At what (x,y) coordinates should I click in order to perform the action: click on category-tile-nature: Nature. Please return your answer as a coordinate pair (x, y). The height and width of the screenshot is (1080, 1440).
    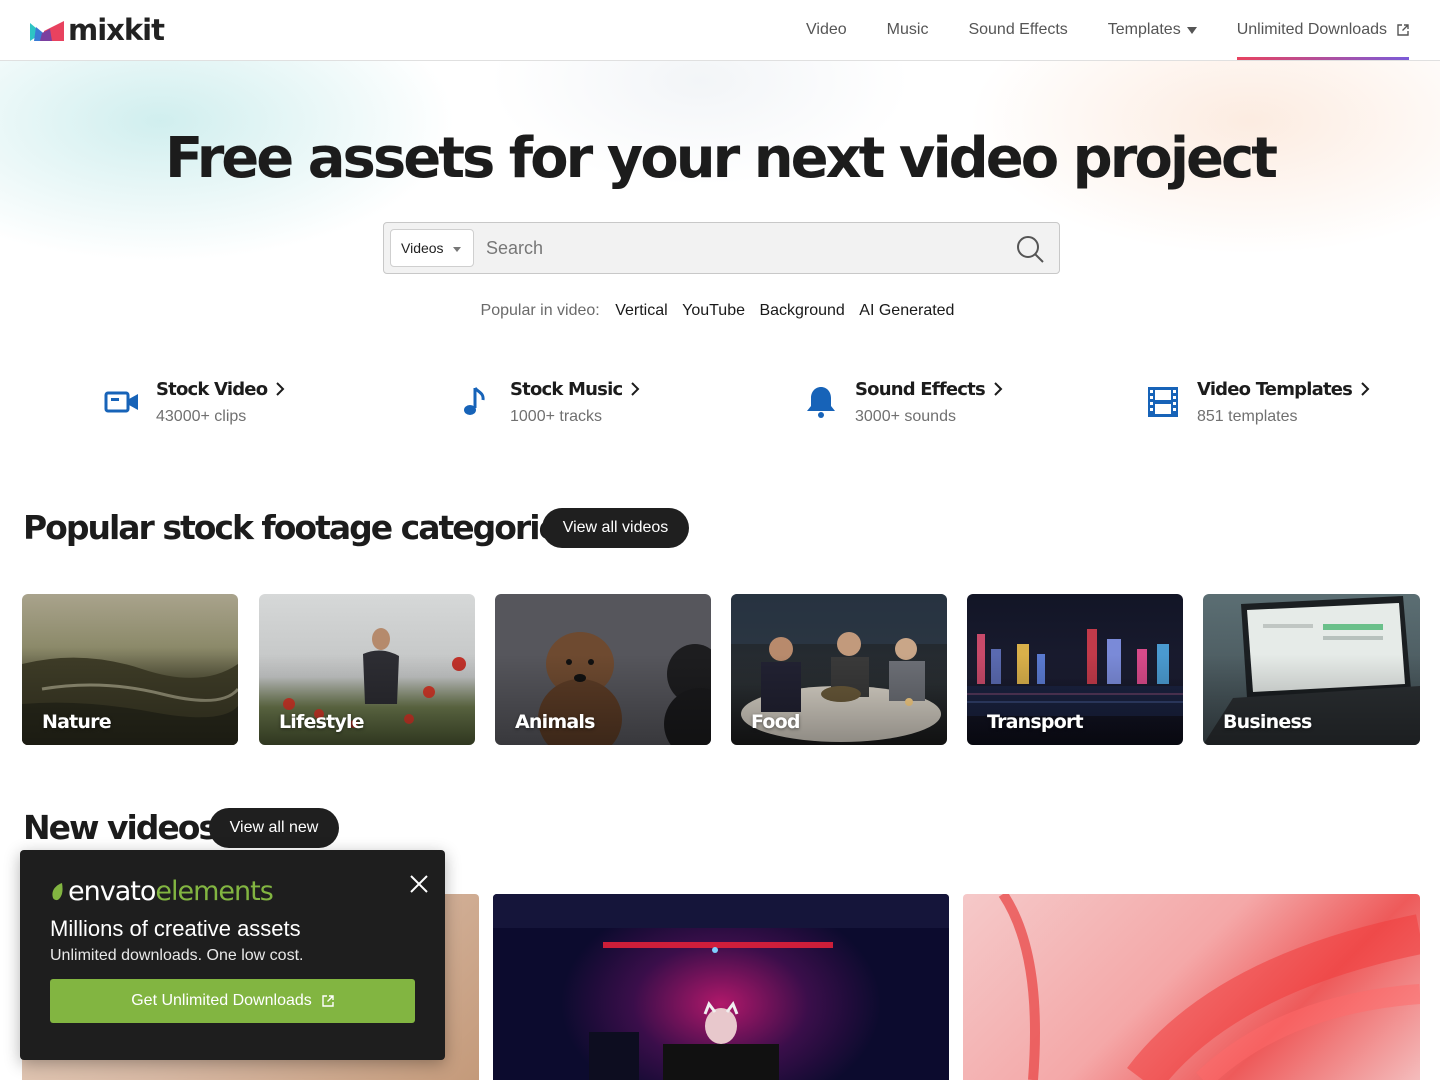
    Looking at the image, I should click on (130, 669).